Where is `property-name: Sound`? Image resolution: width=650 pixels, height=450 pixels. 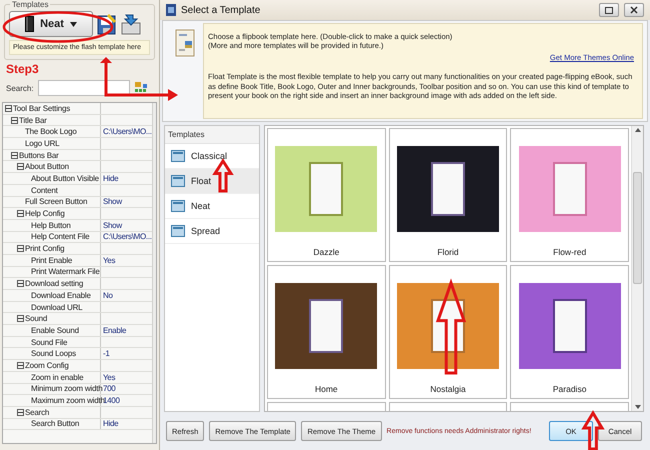
property-name: Sound is located at coordinates (36, 319).